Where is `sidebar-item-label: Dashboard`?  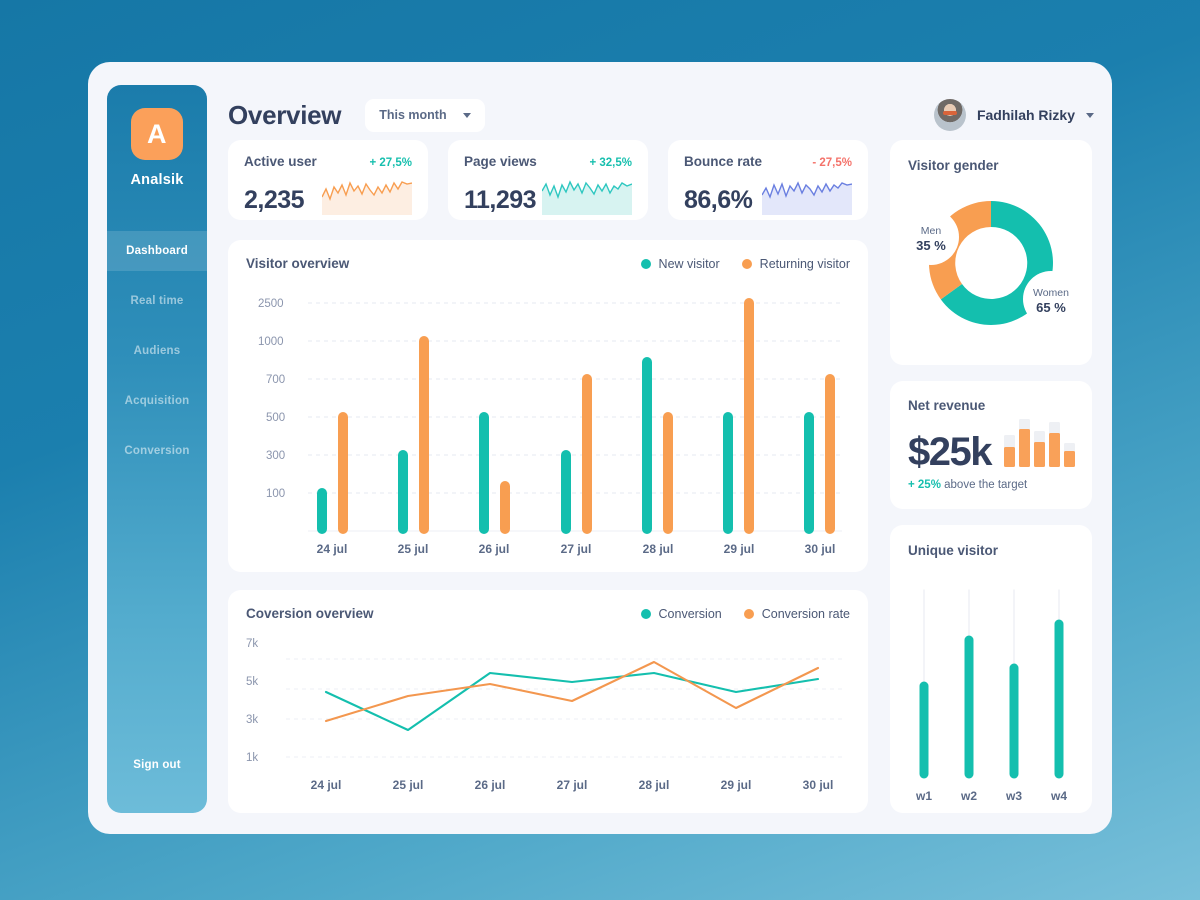 sidebar-item-label: Dashboard is located at coordinates (157, 251).